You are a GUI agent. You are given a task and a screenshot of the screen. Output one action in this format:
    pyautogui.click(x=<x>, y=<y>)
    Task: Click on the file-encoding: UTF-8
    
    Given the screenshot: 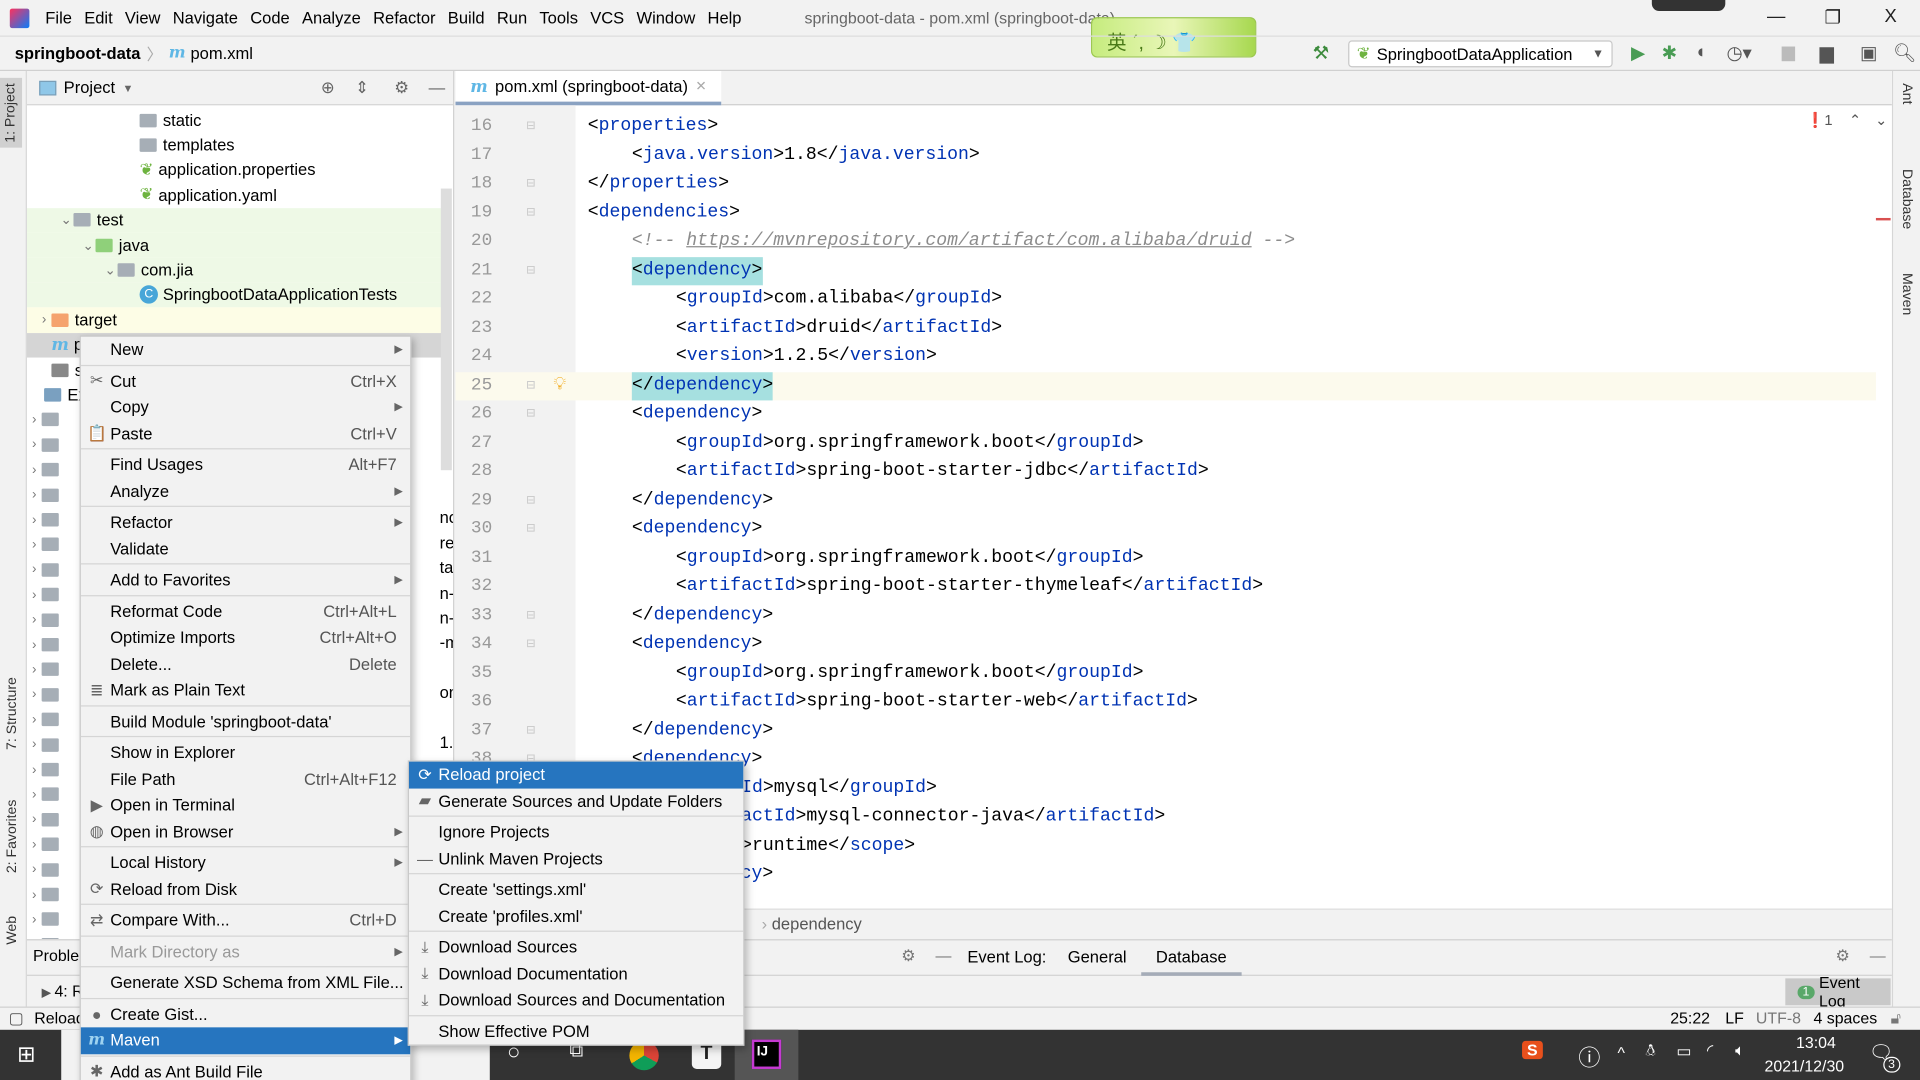 What is the action you would take?
    pyautogui.click(x=1778, y=1018)
    